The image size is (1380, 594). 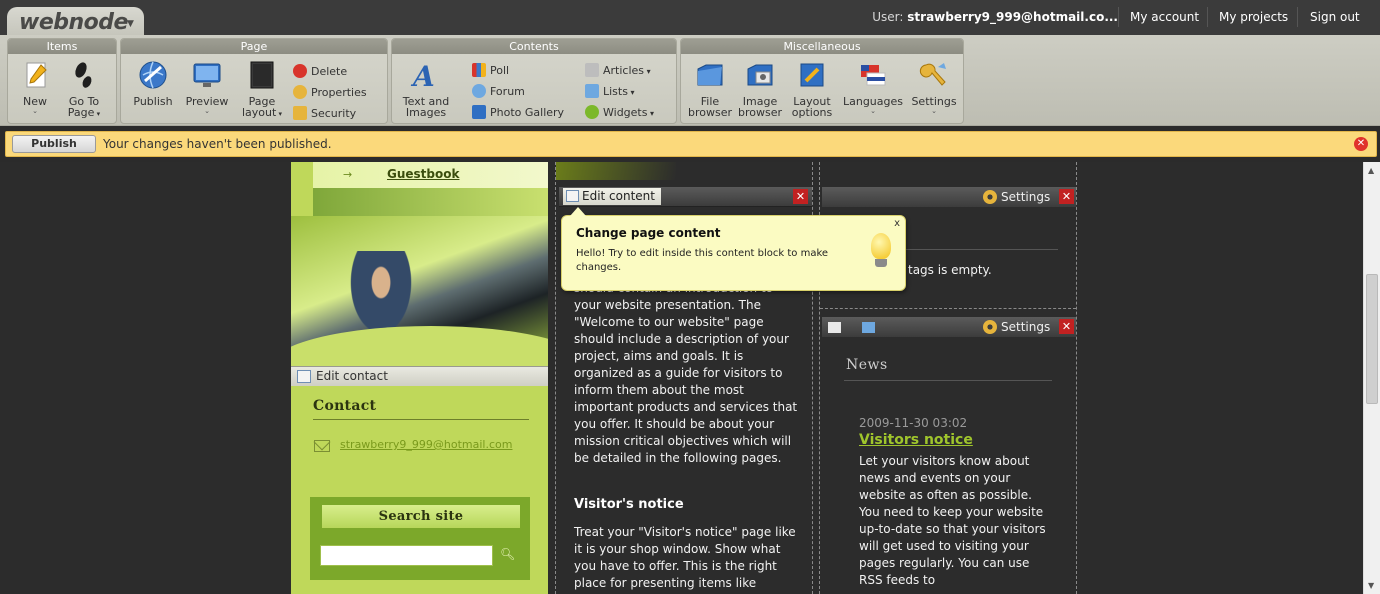 I want to click on publish-toolbar-button: Publish, so click(x=153, y=83).